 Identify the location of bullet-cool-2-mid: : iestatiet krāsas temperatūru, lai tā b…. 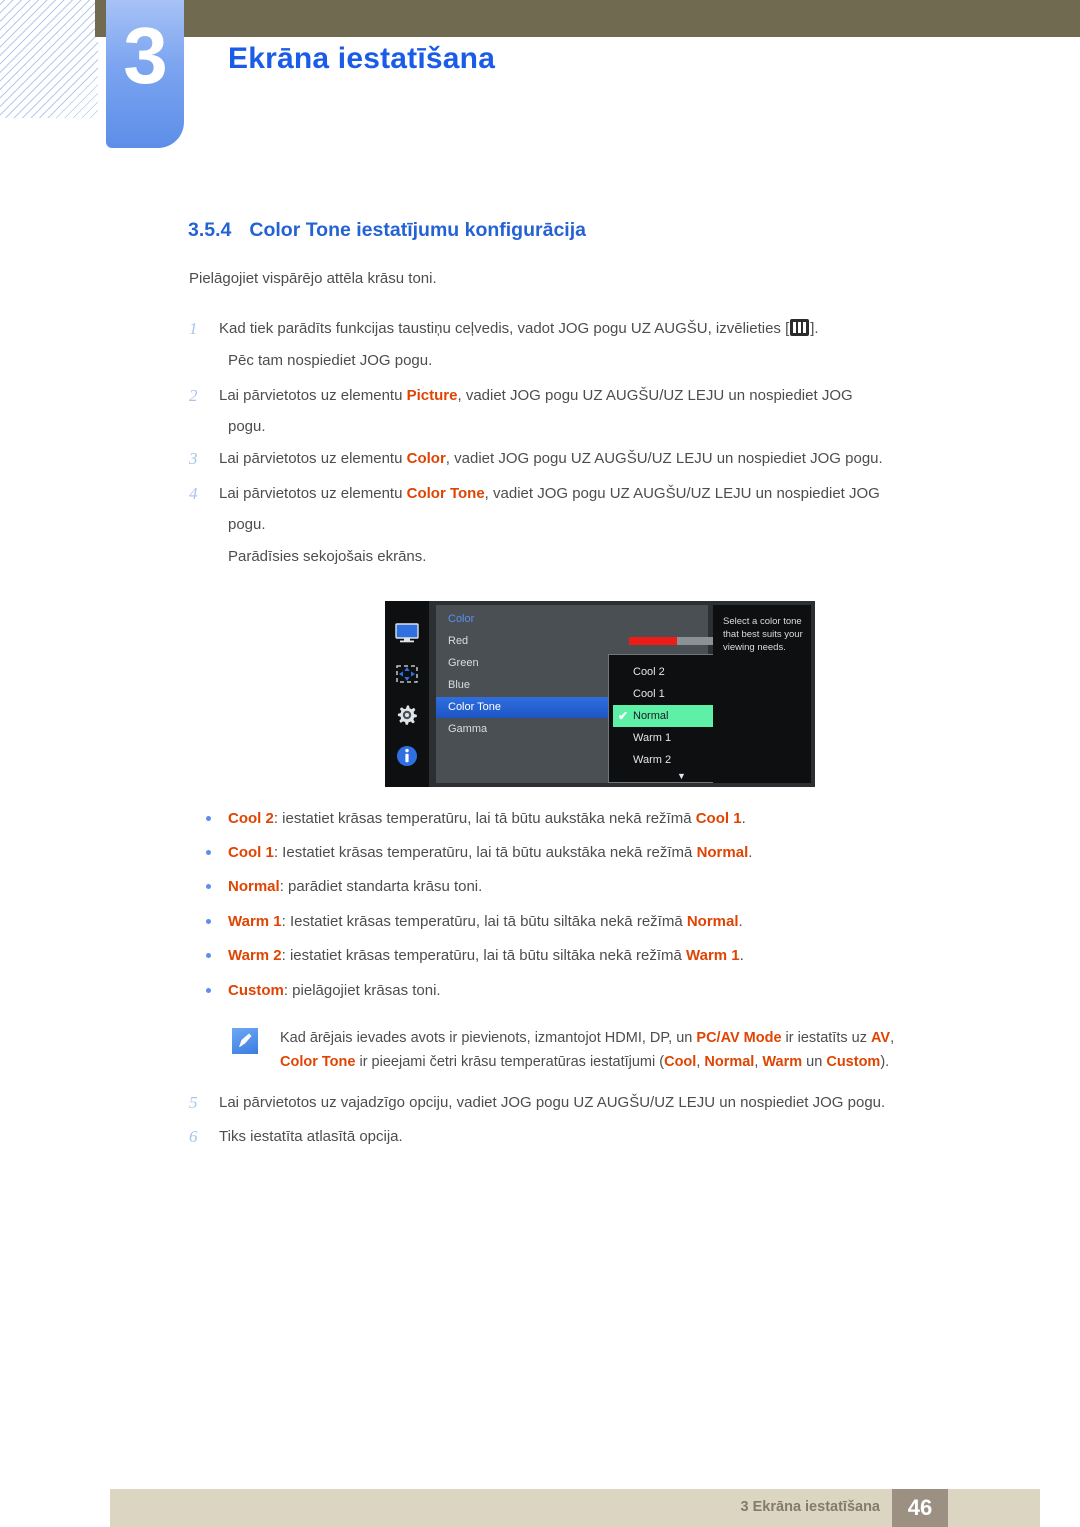
(484, 818).